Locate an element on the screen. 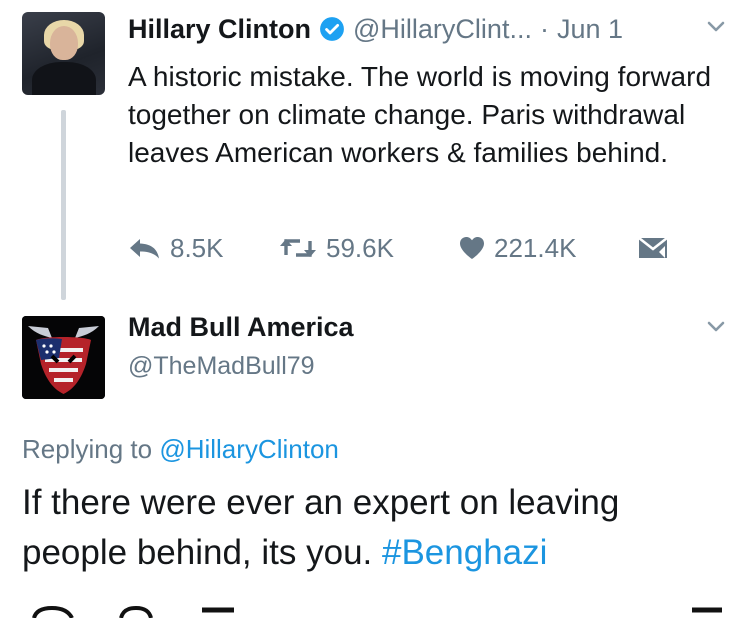 The width and height of the screenshot is (750, 618). replying-to-label: Replying to is located at coordinates (87, 449).